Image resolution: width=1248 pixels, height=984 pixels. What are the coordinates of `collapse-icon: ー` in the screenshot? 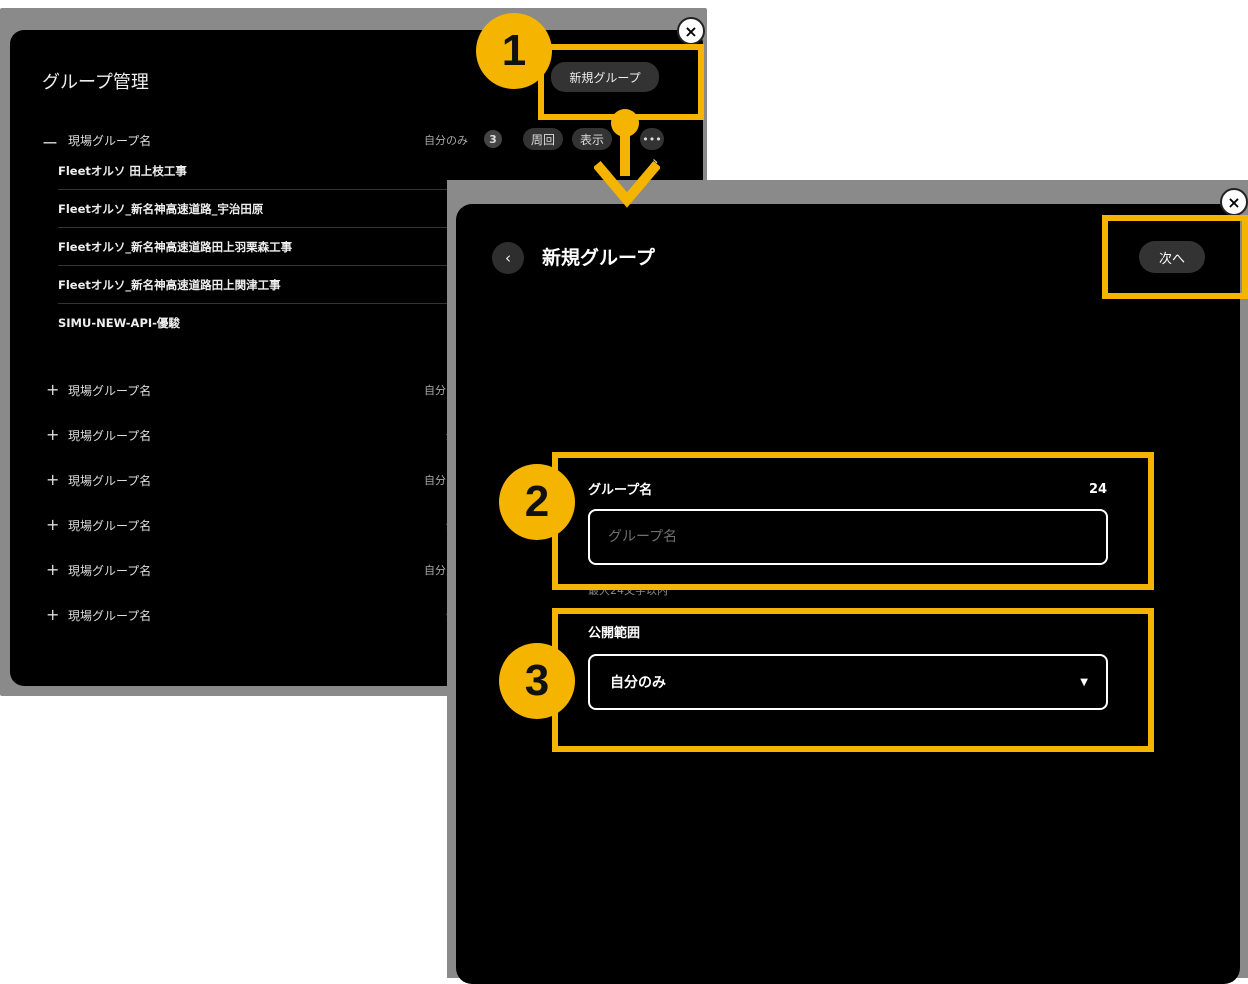 It's located at (50, 142).